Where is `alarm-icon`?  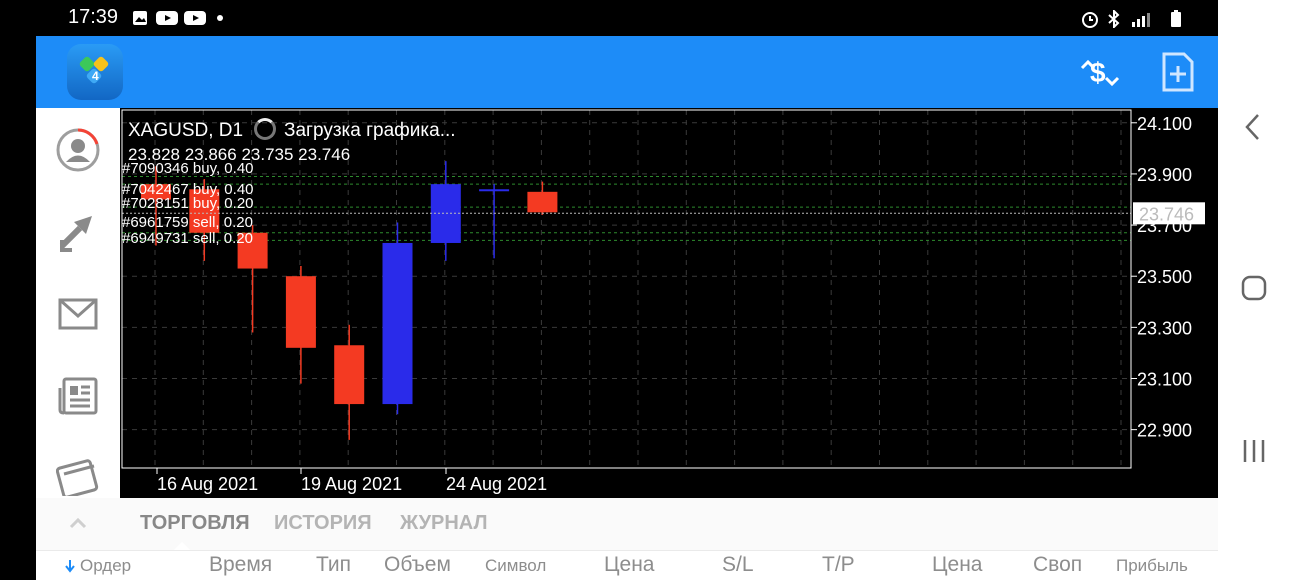 alarm-icon is located at coordinates (1090, 20).